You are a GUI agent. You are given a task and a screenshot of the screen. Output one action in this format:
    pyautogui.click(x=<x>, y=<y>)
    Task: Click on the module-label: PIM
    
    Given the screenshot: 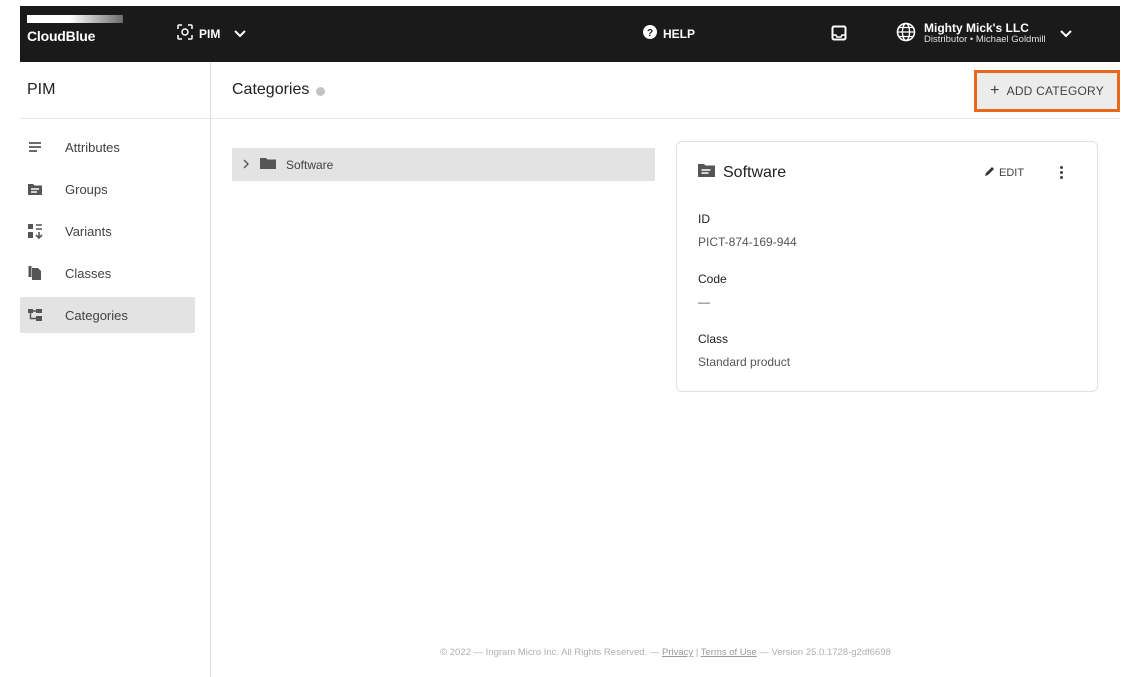 What is the action you would take?
    pyautogui.click(x=210, y=34)
    